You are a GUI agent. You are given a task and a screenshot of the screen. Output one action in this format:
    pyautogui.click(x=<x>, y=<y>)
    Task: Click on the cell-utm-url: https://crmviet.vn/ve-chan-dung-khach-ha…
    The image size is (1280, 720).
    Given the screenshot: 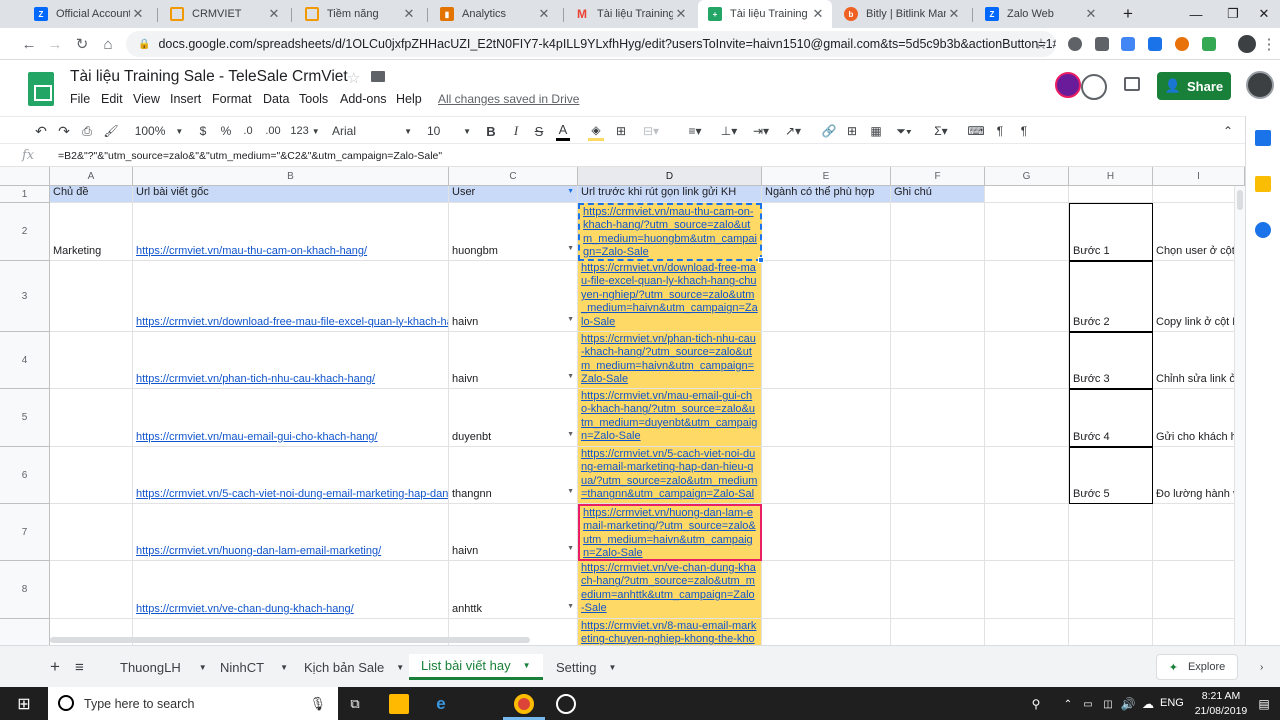 What is the action you would take?
    pyautogui.click(x=670, y=590)
    